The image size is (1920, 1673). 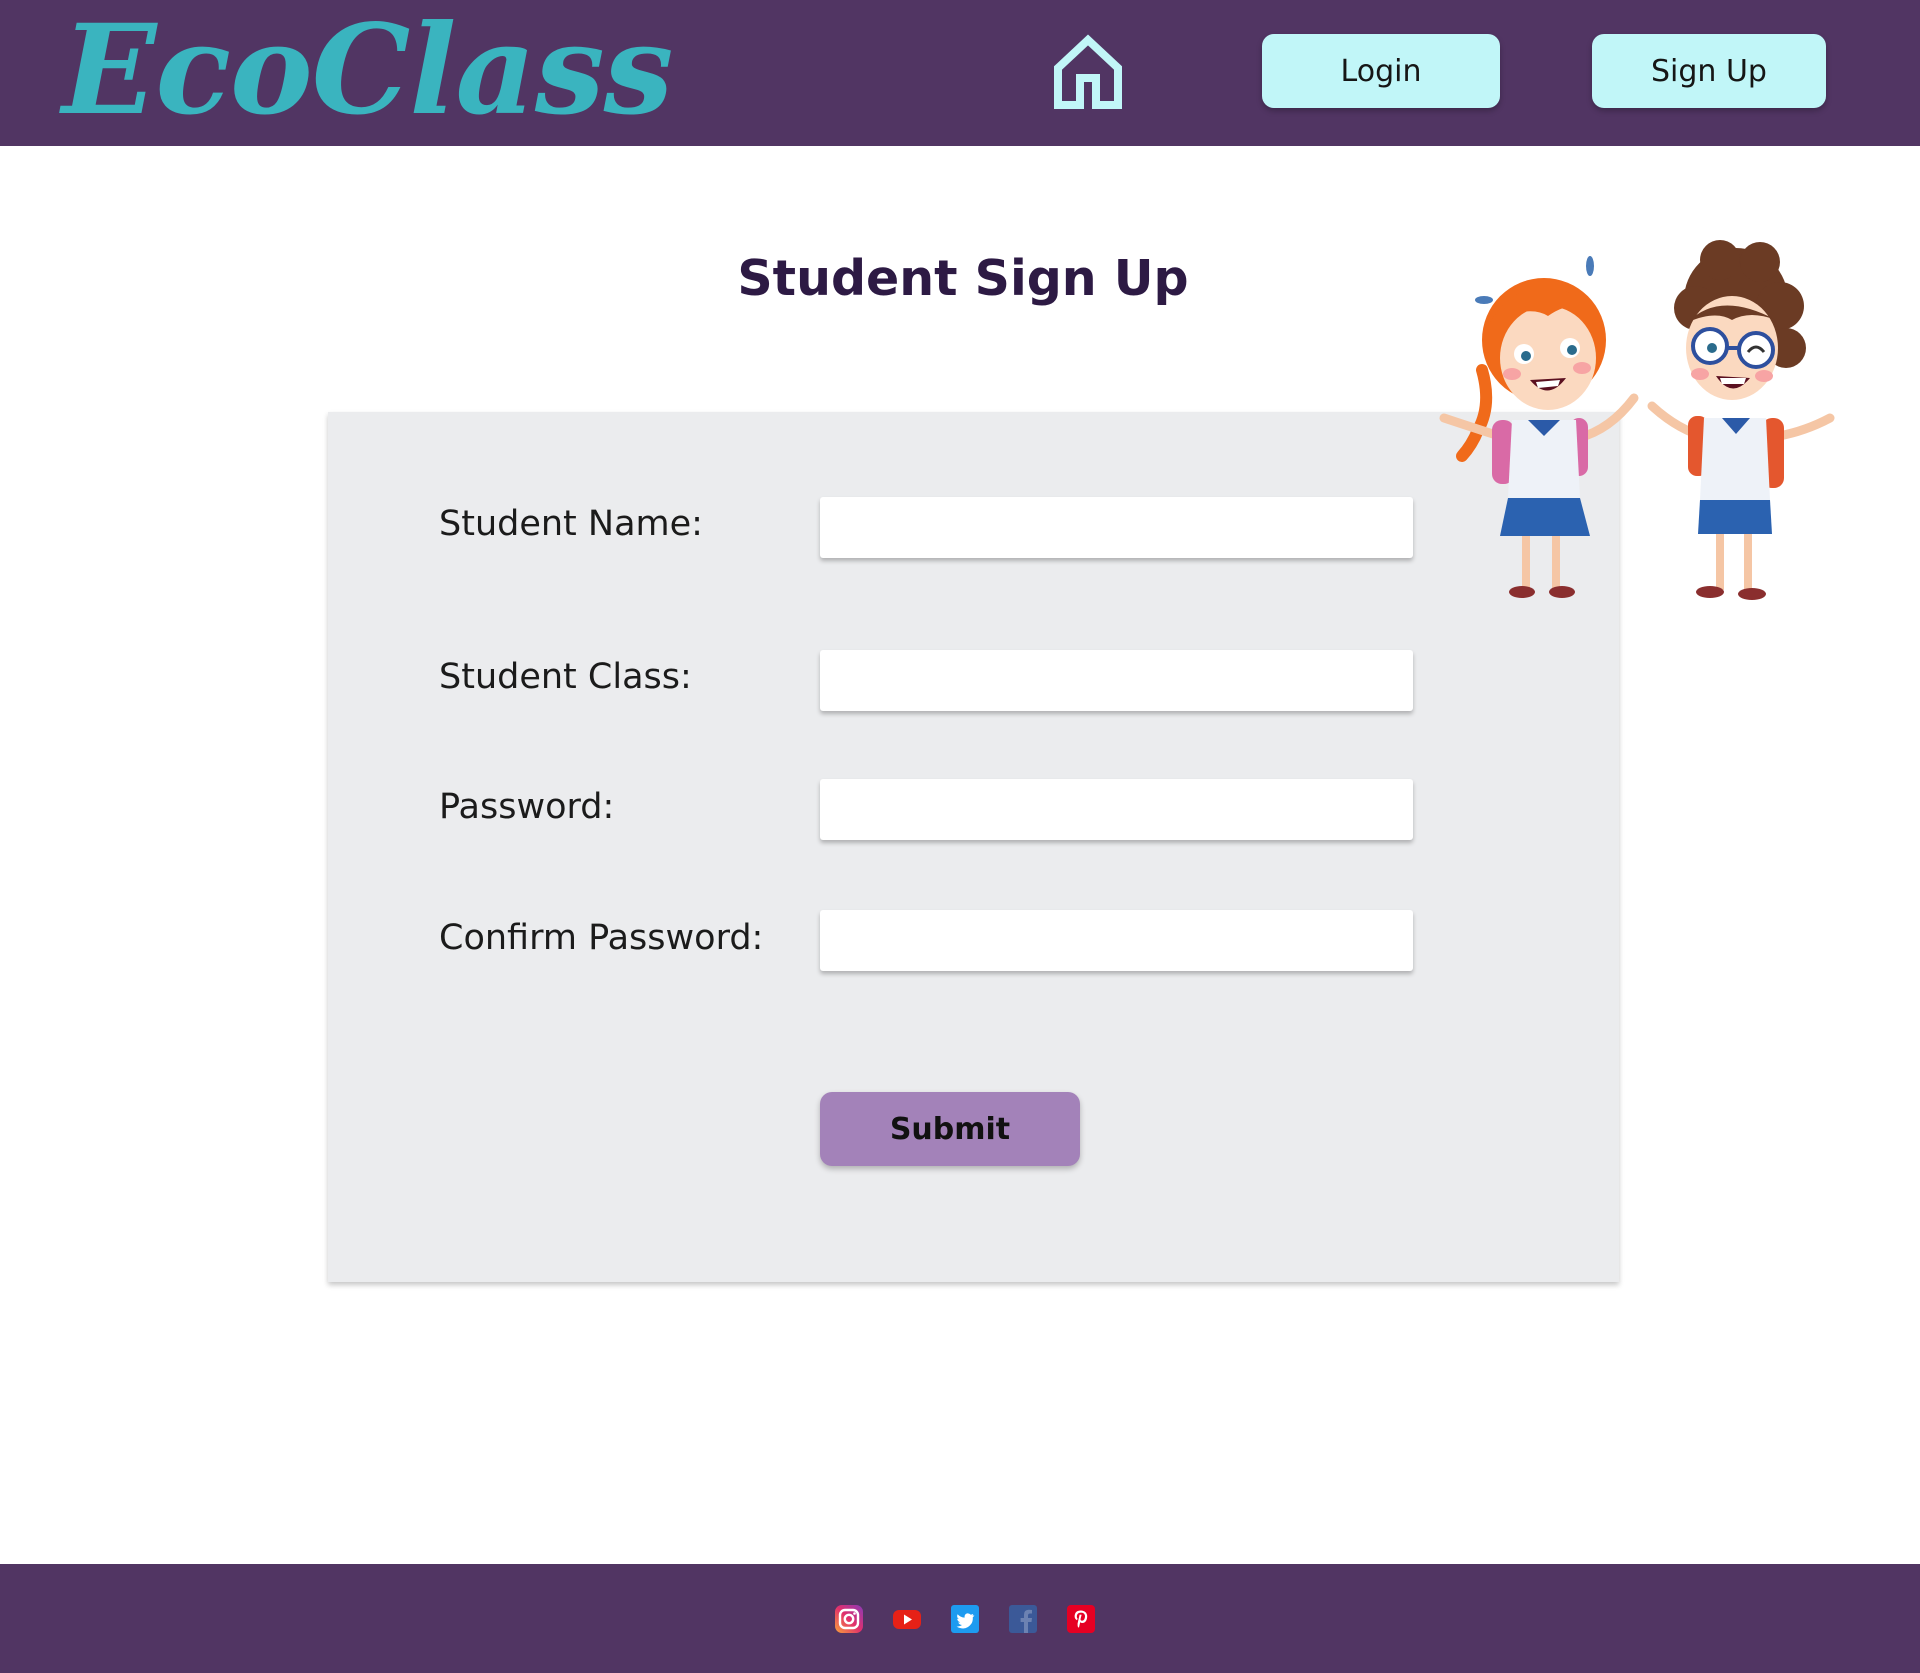 I want to click on home-button, so click(x=1088, y=72).